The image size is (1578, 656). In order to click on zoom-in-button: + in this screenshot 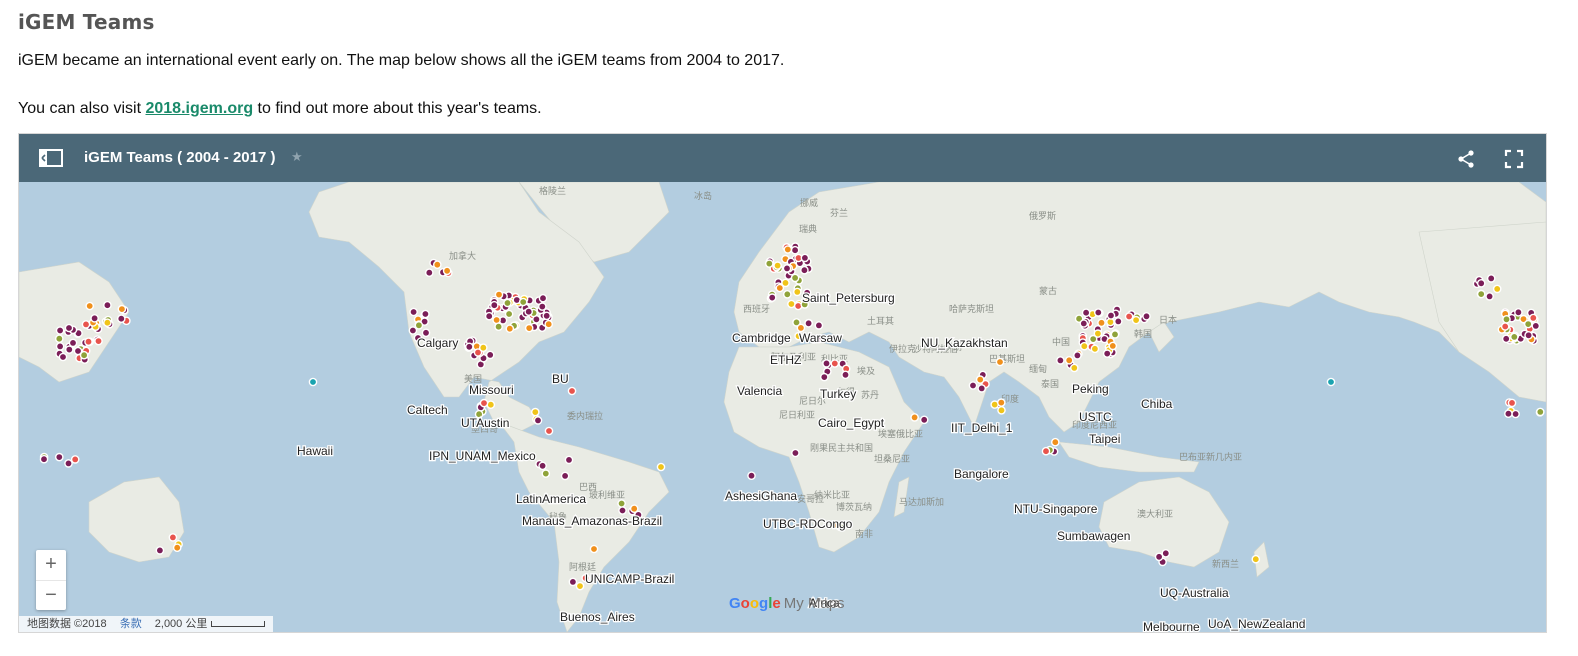, I will do `click(51, 565)`.